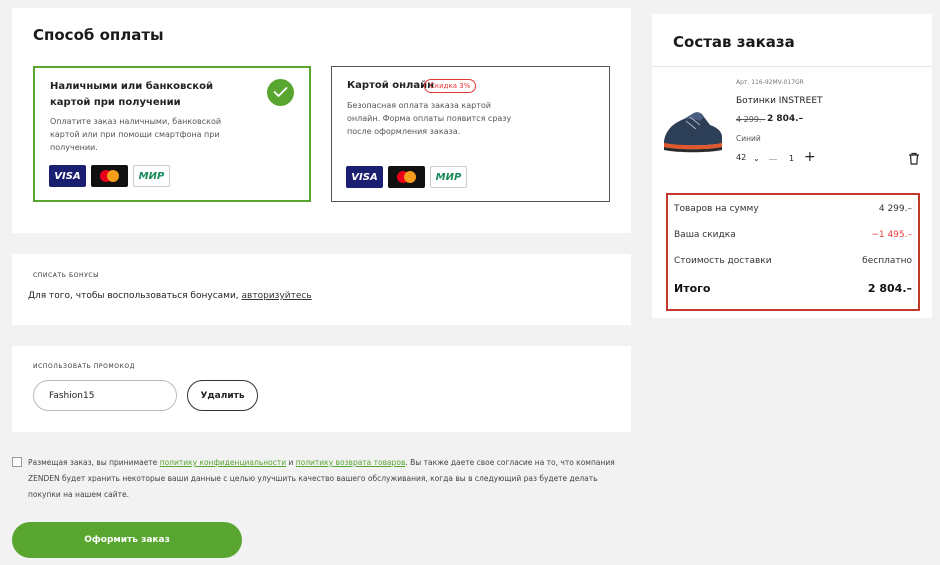 The height and width of the screenshot is (565, 940). What do you see at coordinates (716, 209) in the screenshot?
I see `goods-label: Товаров на сумму` at bounding box center [716, 209].